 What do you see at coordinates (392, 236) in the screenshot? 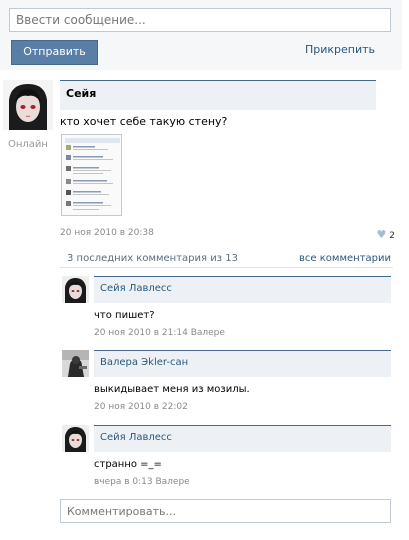
I see `like-count: 2` at bounding box center [392, 236].